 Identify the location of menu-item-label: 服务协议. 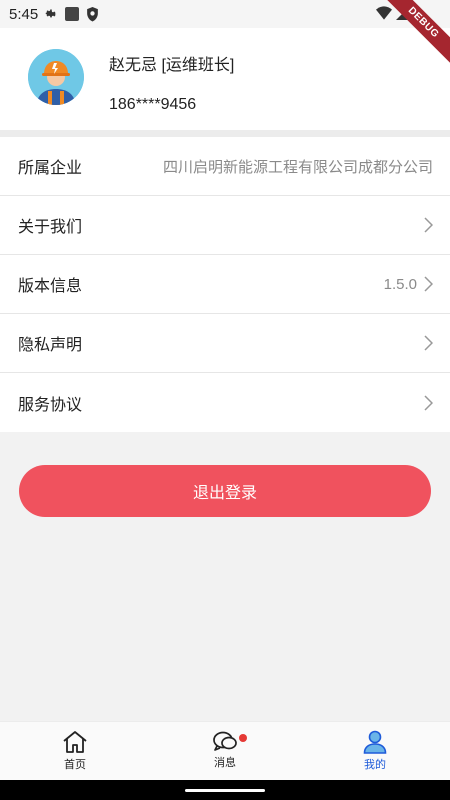
(50, 405).